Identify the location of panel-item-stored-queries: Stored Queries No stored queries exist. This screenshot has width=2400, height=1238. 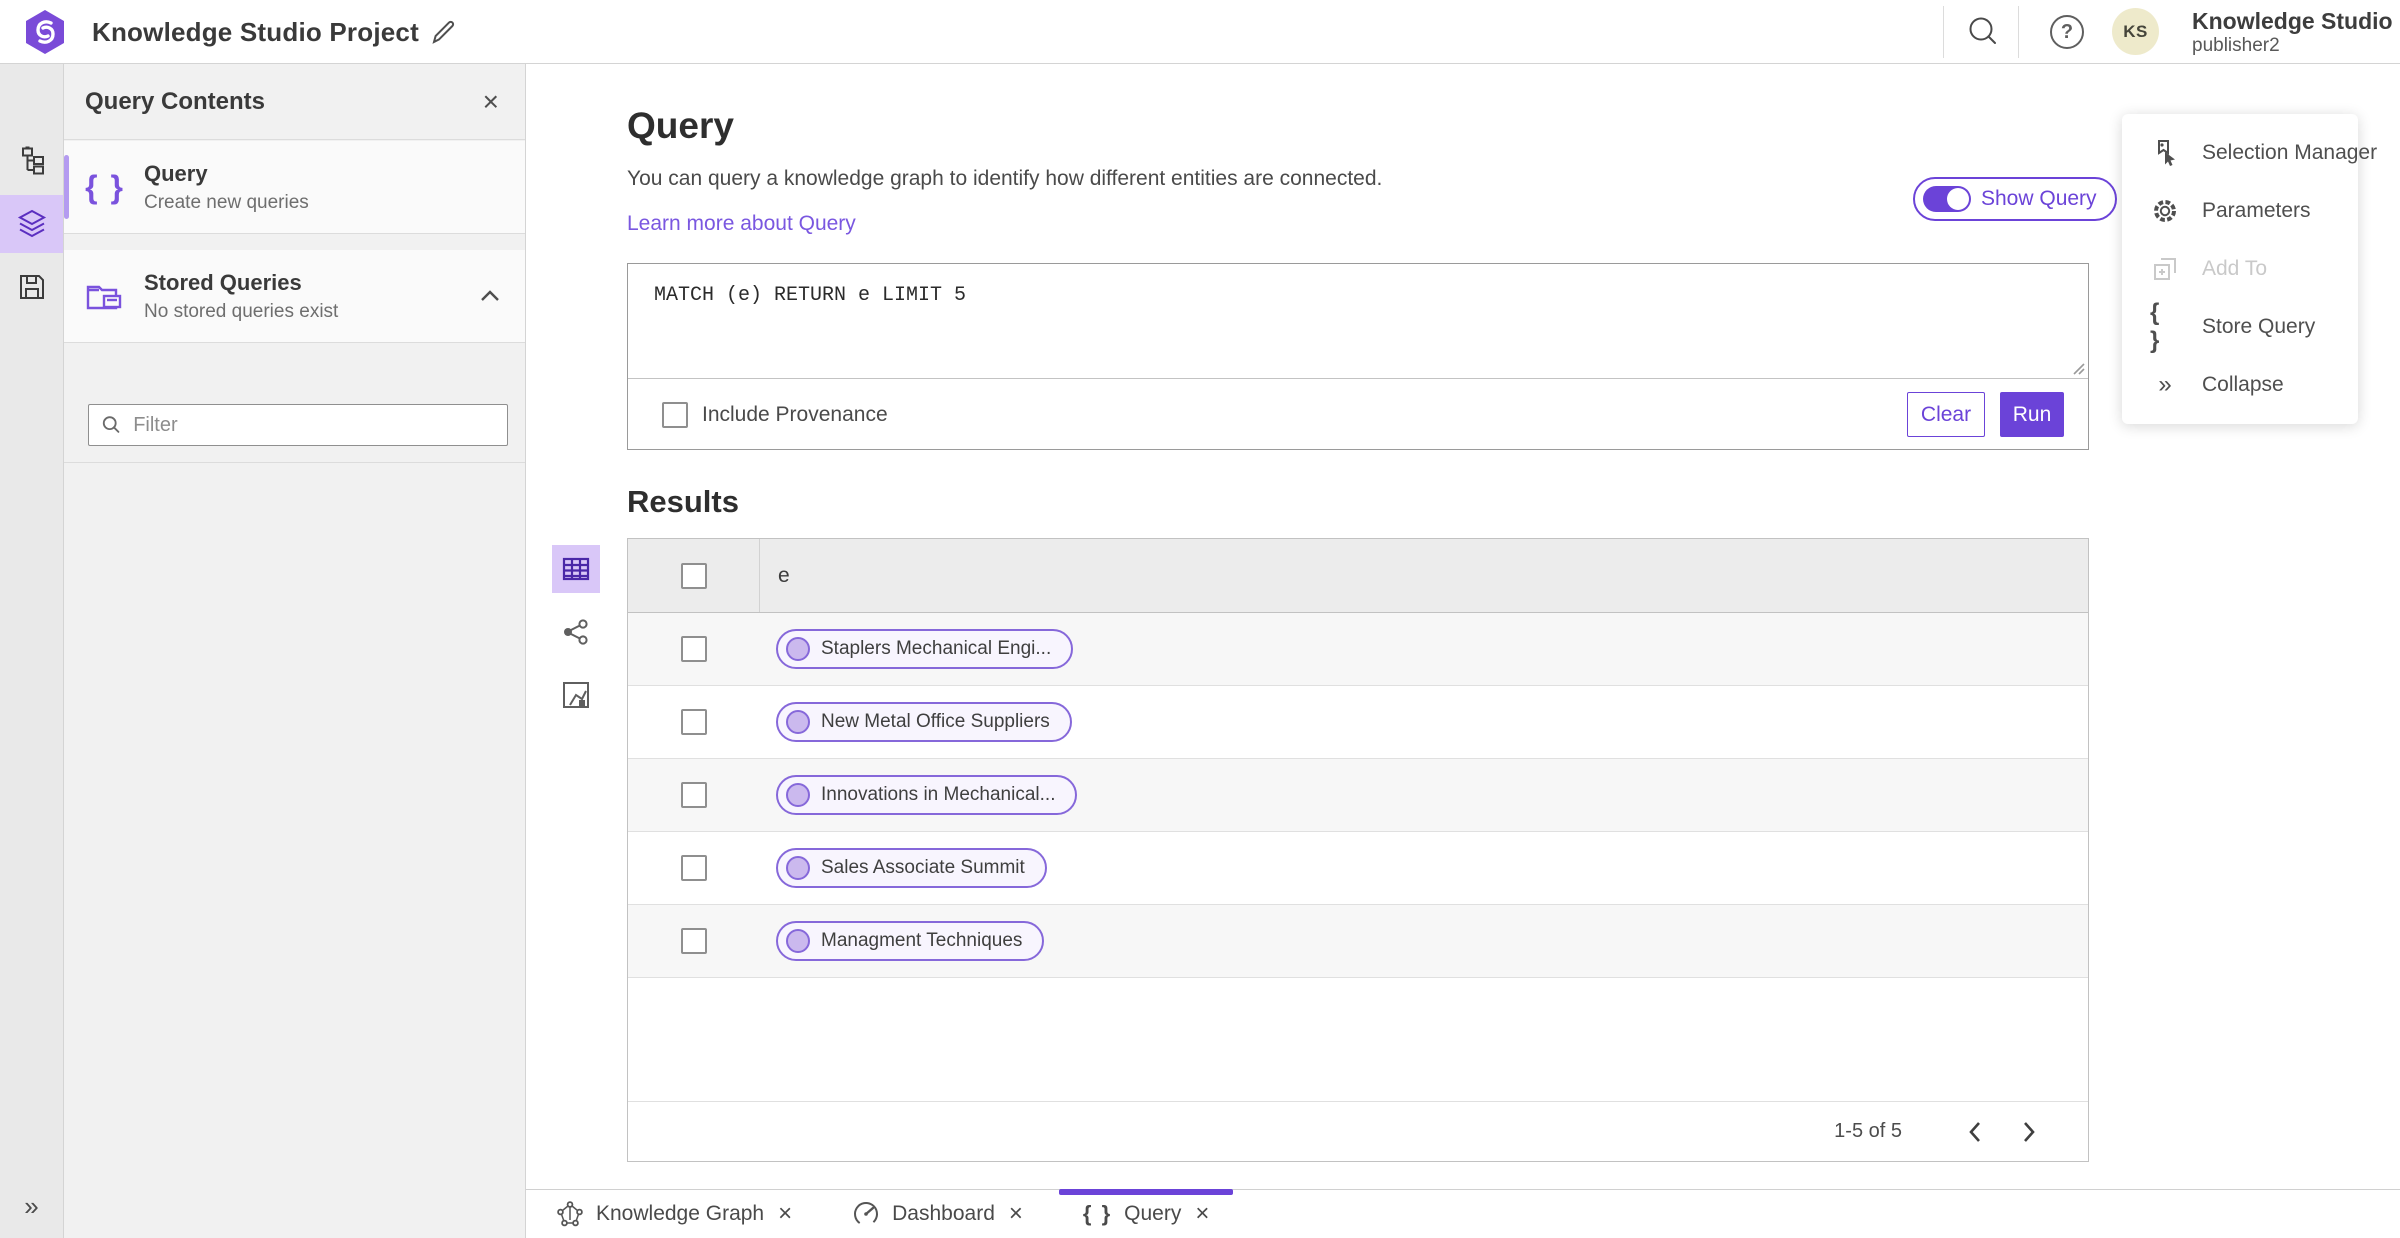
(294, 296).